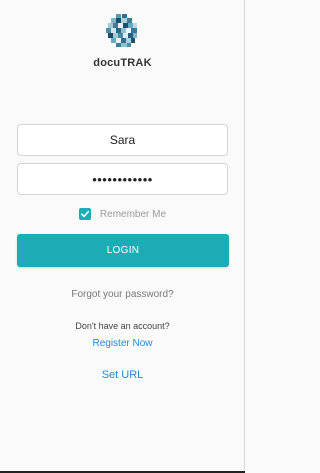  I want to click on app-name: docuTRAK, so click(122, 63).